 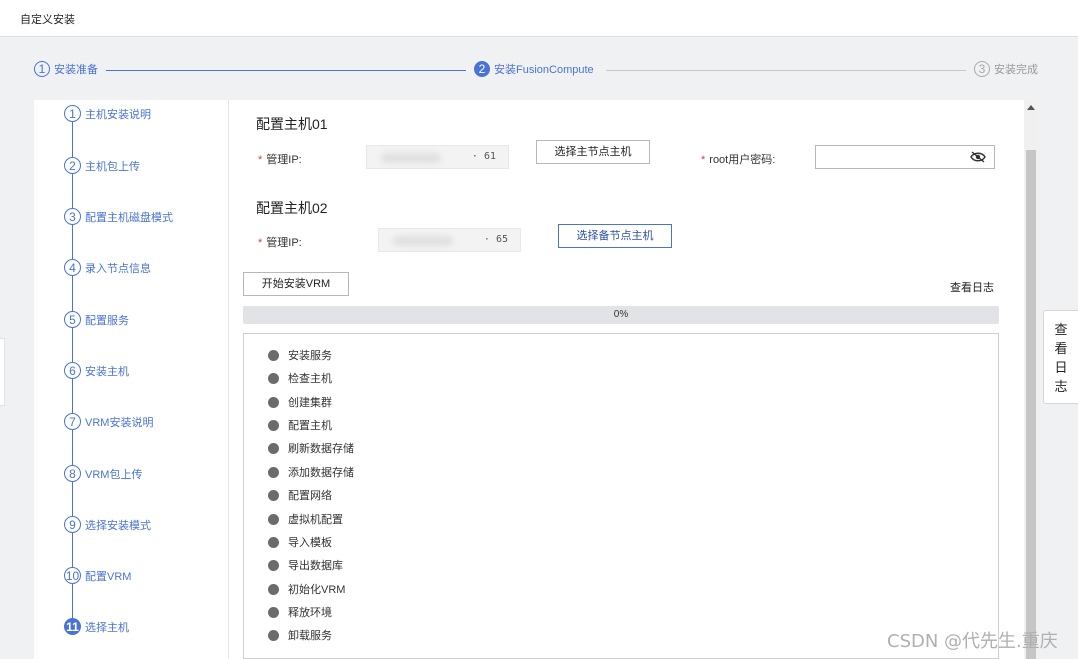 What do you see at coordinates (544, 70) in the screenshot?
I see `step-label: 安装FusionCompute` at bounding box center [544, 70].